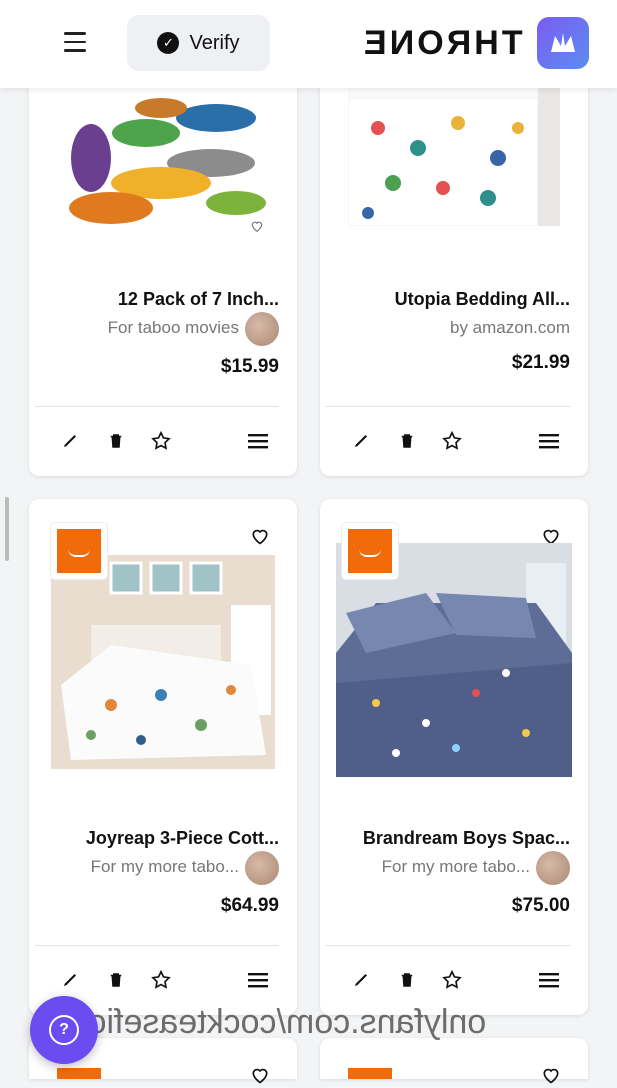 The width and height of the screenshot is (617, 1088). What do you see at coordinates (442, 42) in the screenshot?
I see `brand-name: THRONE` at bounding box center [442, 42].